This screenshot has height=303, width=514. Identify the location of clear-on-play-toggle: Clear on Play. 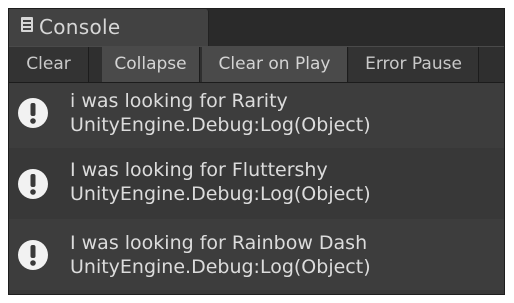
(275, 64).